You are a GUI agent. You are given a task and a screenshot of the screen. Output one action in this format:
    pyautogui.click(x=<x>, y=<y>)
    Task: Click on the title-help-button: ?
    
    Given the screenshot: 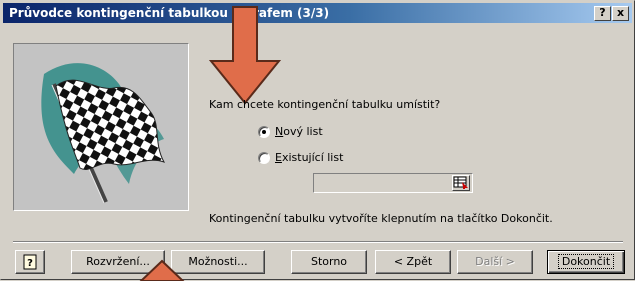 What is the action you would take?
    pyautogui.click(x=602, y=13)
    